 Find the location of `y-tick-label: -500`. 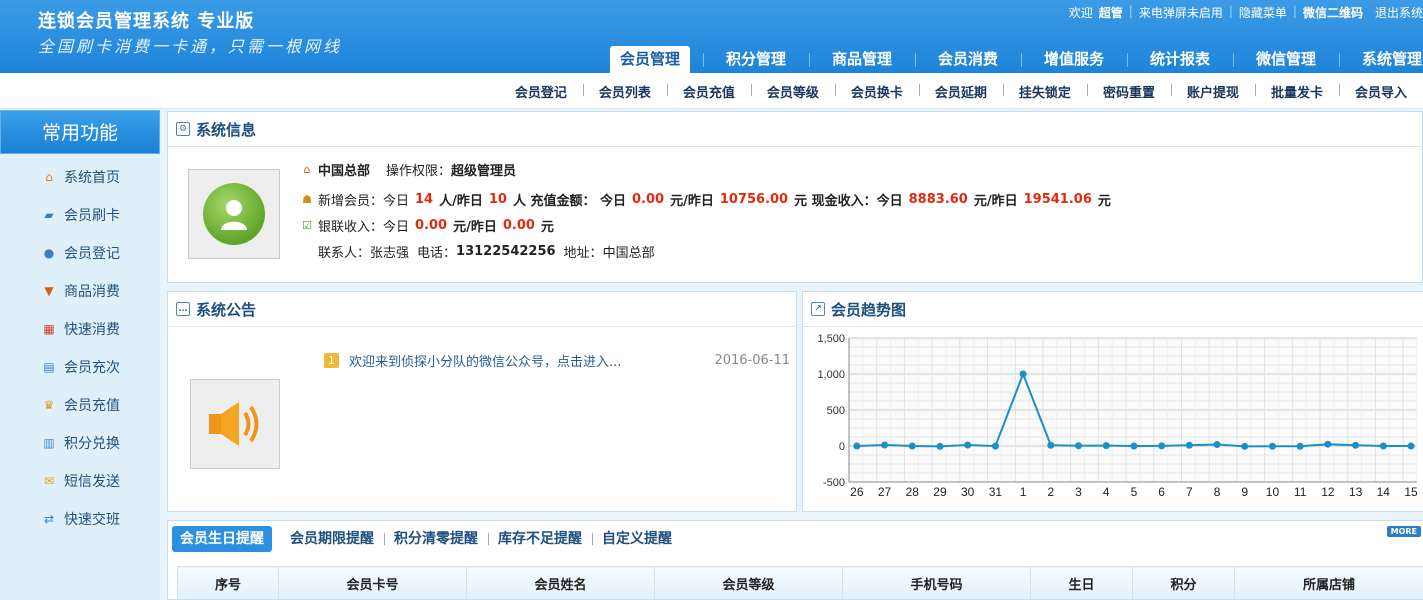

y-tick-label: -500 is located at coordinates (834, 483).